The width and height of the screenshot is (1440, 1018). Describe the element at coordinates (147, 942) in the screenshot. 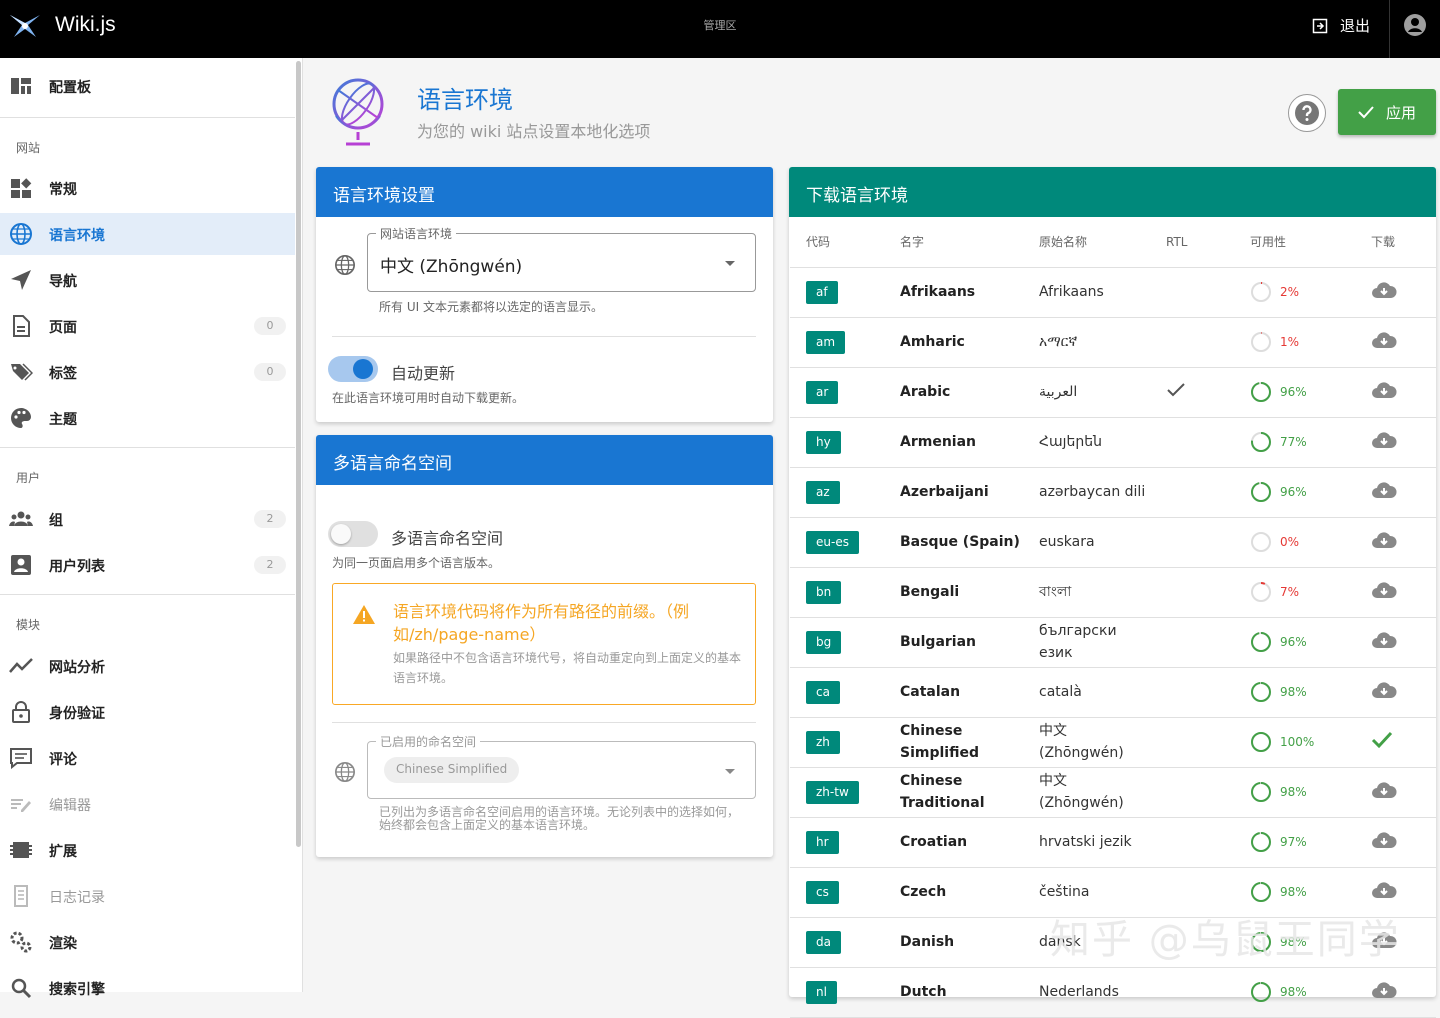

I see `sidebar-item-rendering: 渲染` at that location.